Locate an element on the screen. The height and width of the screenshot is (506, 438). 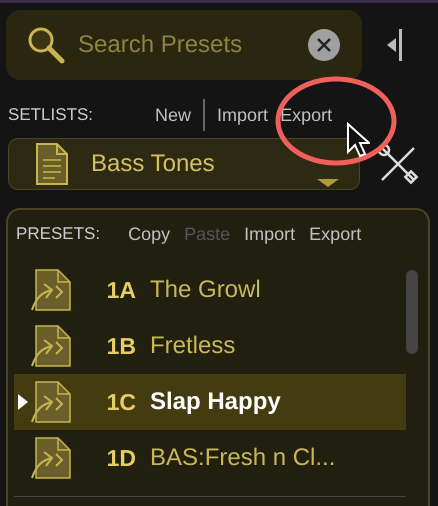
caret-icon is located at coordinates (328, 183).